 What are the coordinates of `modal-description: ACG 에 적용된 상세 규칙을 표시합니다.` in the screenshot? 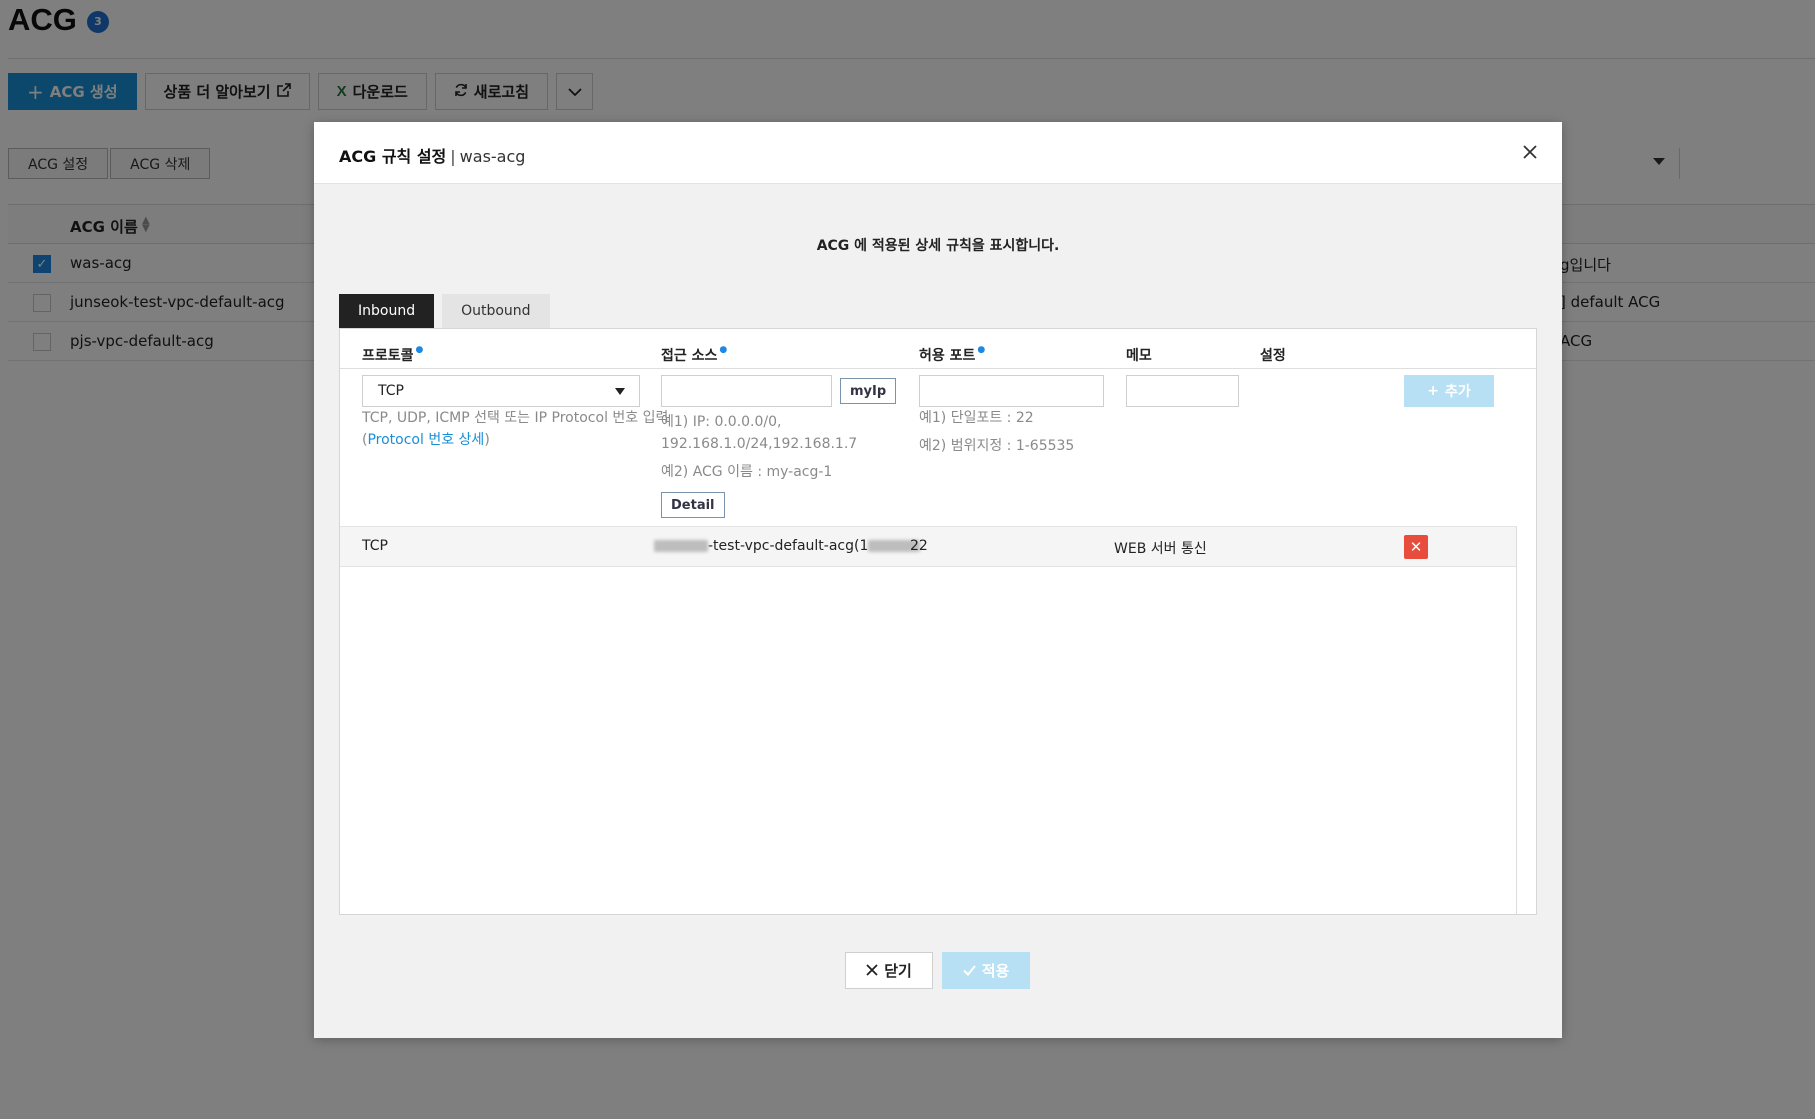 It's located at (938, 246).